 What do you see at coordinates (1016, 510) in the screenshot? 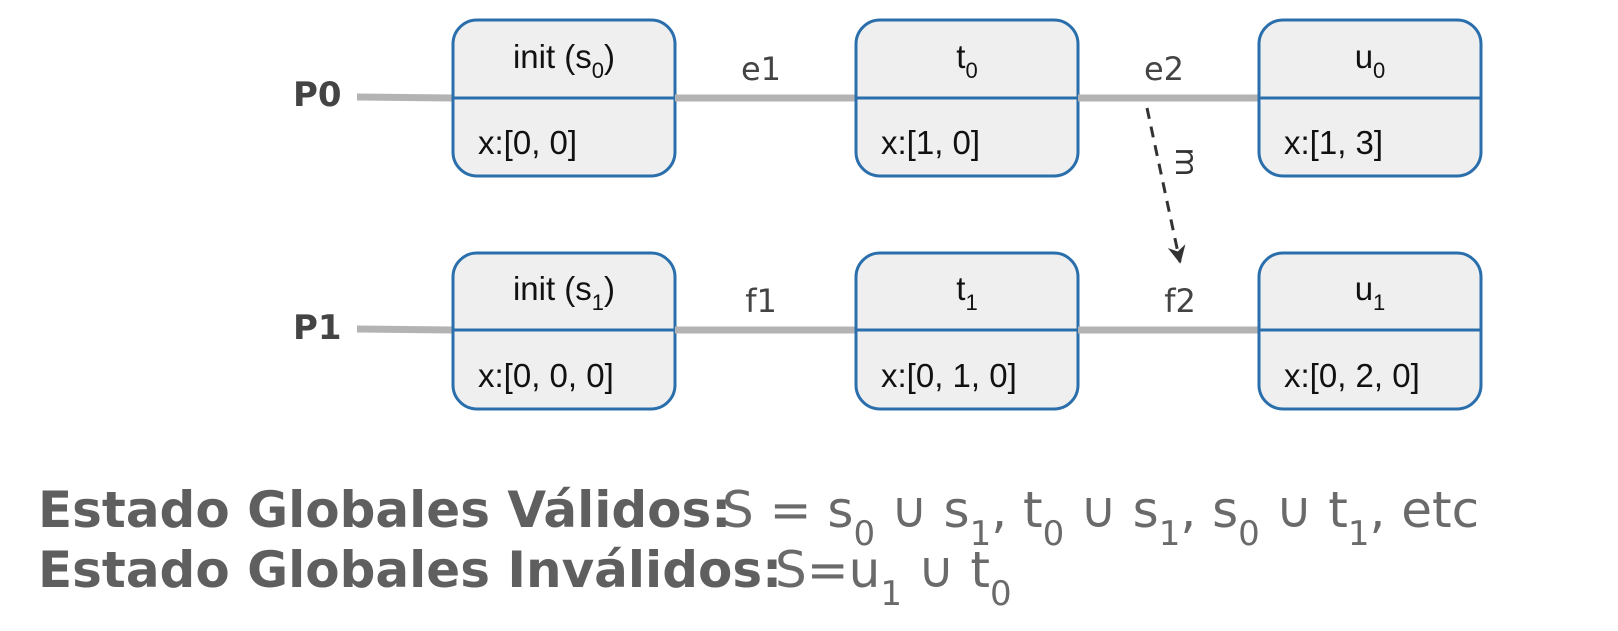
I see `formula-text-part: , t` at bounding box center [1016, 510].